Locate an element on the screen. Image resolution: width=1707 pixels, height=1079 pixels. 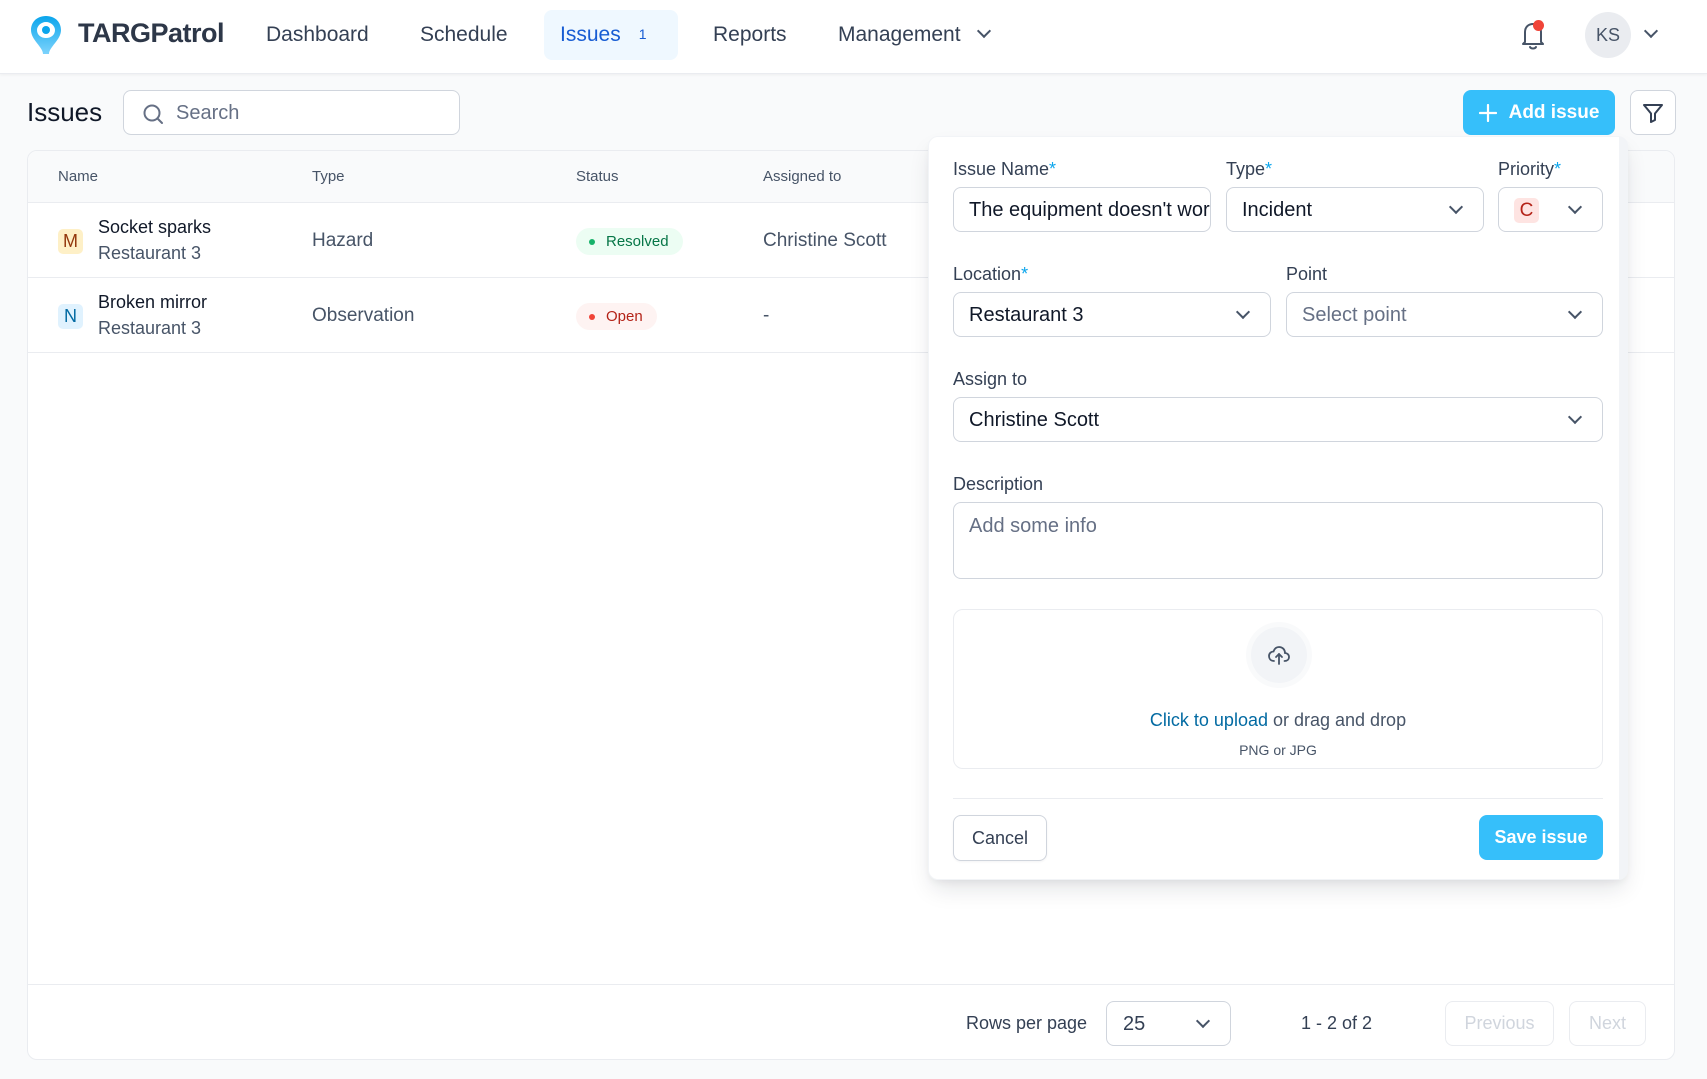
location-select: Restaurant 3 is located at coordinates (1112, 314).